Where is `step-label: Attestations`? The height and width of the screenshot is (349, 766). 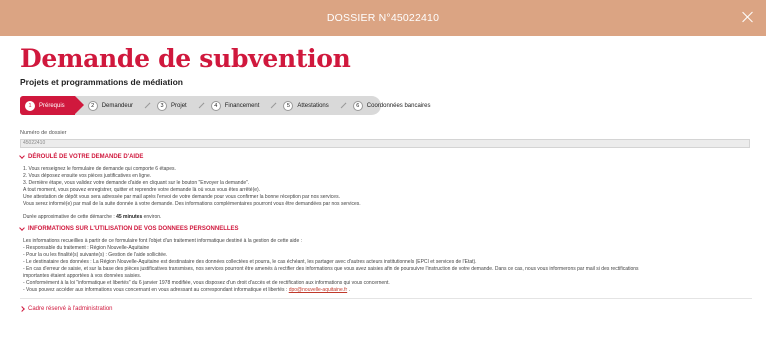
step-label: Attestations is located at coordinates (313, 105).